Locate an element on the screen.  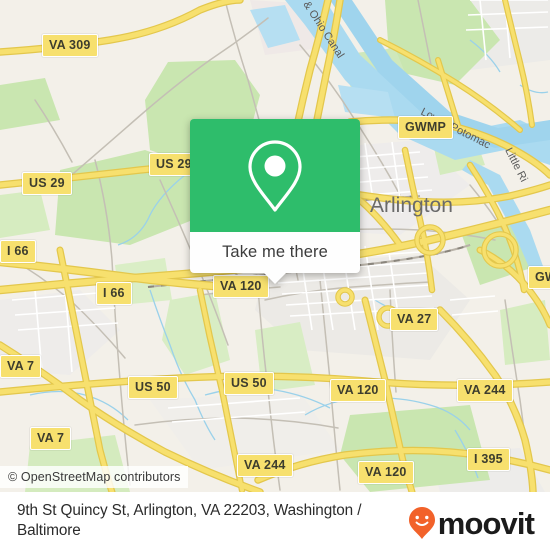
road-shield: GW is located at coordinates (539, 277).